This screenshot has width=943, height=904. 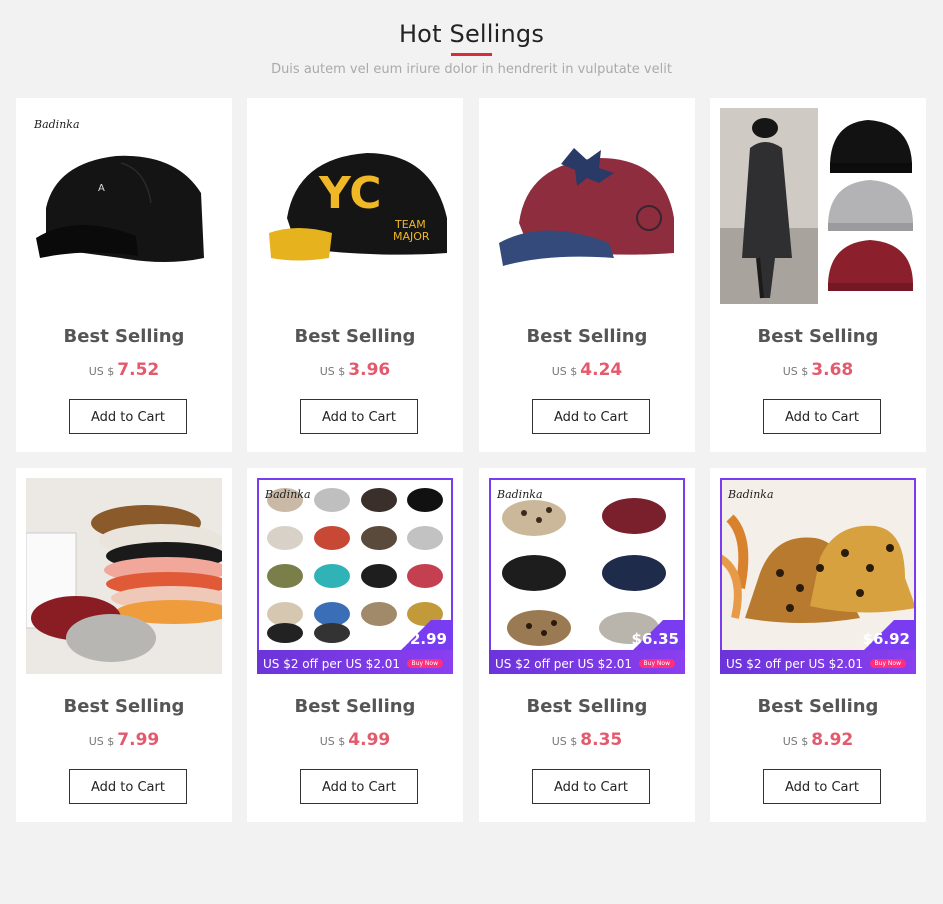 What do you see at coordinates (818, 206) in the screenshot?
I see `product-image-beanie-collage` at bounding box center [818, 206].